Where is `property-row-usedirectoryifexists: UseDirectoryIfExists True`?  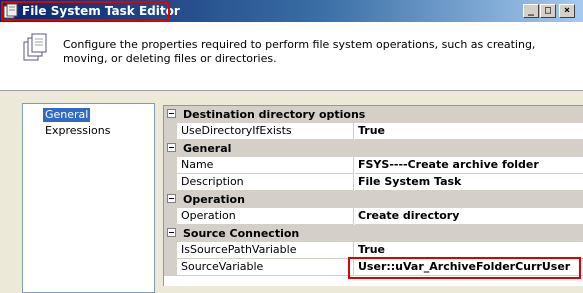 property-row-usedirectoryifexists: UseDirectoryIfExists True is located at coordinates (373, 131).